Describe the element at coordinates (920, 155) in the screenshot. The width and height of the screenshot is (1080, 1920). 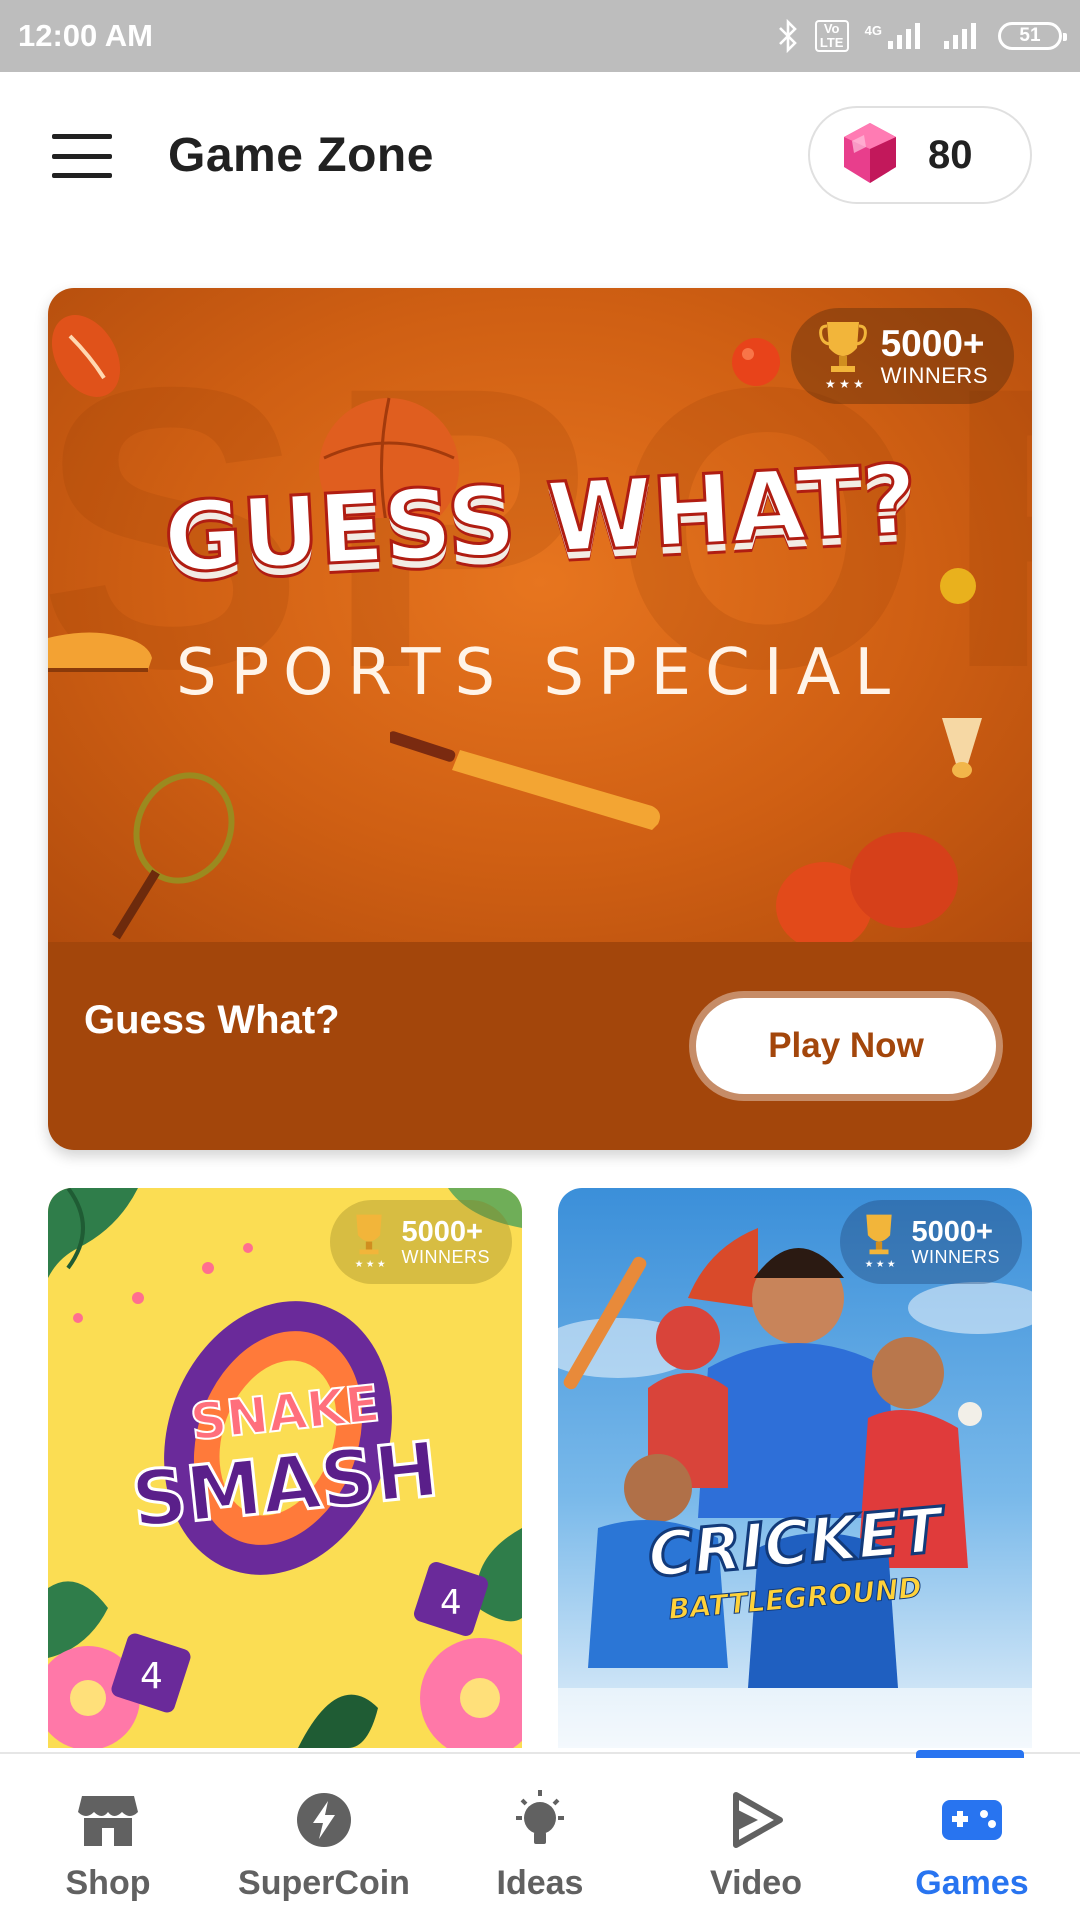
I see `coin-balance-button: 80` at that location.